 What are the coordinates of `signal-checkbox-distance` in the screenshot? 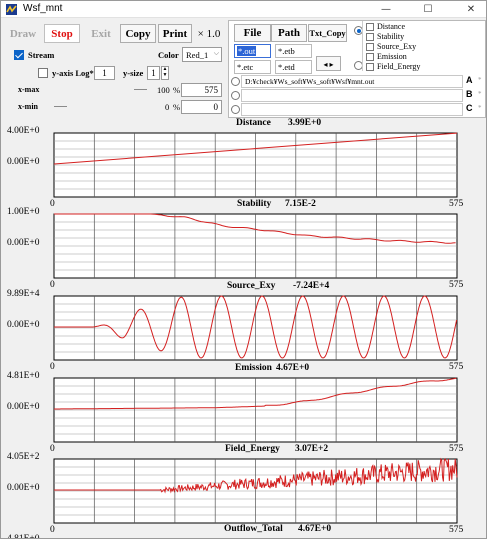 It's located at (370, 27).